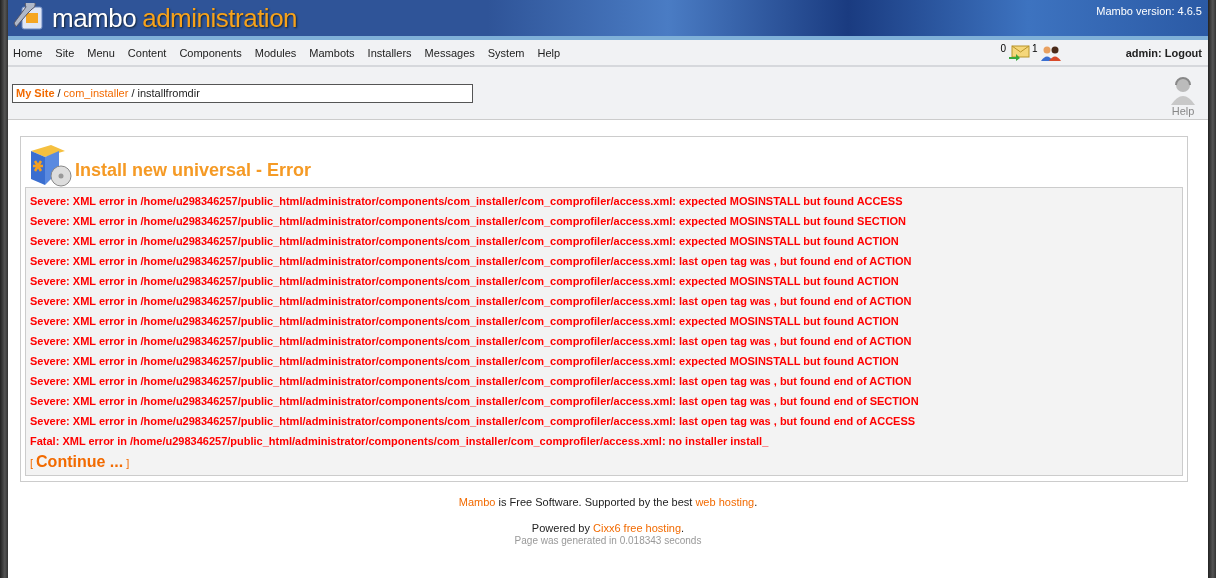 The image size is (1216, 578). Describe the element at coordinates (220, 18) in the screenshot. I see `logo-text: administration` at that location.